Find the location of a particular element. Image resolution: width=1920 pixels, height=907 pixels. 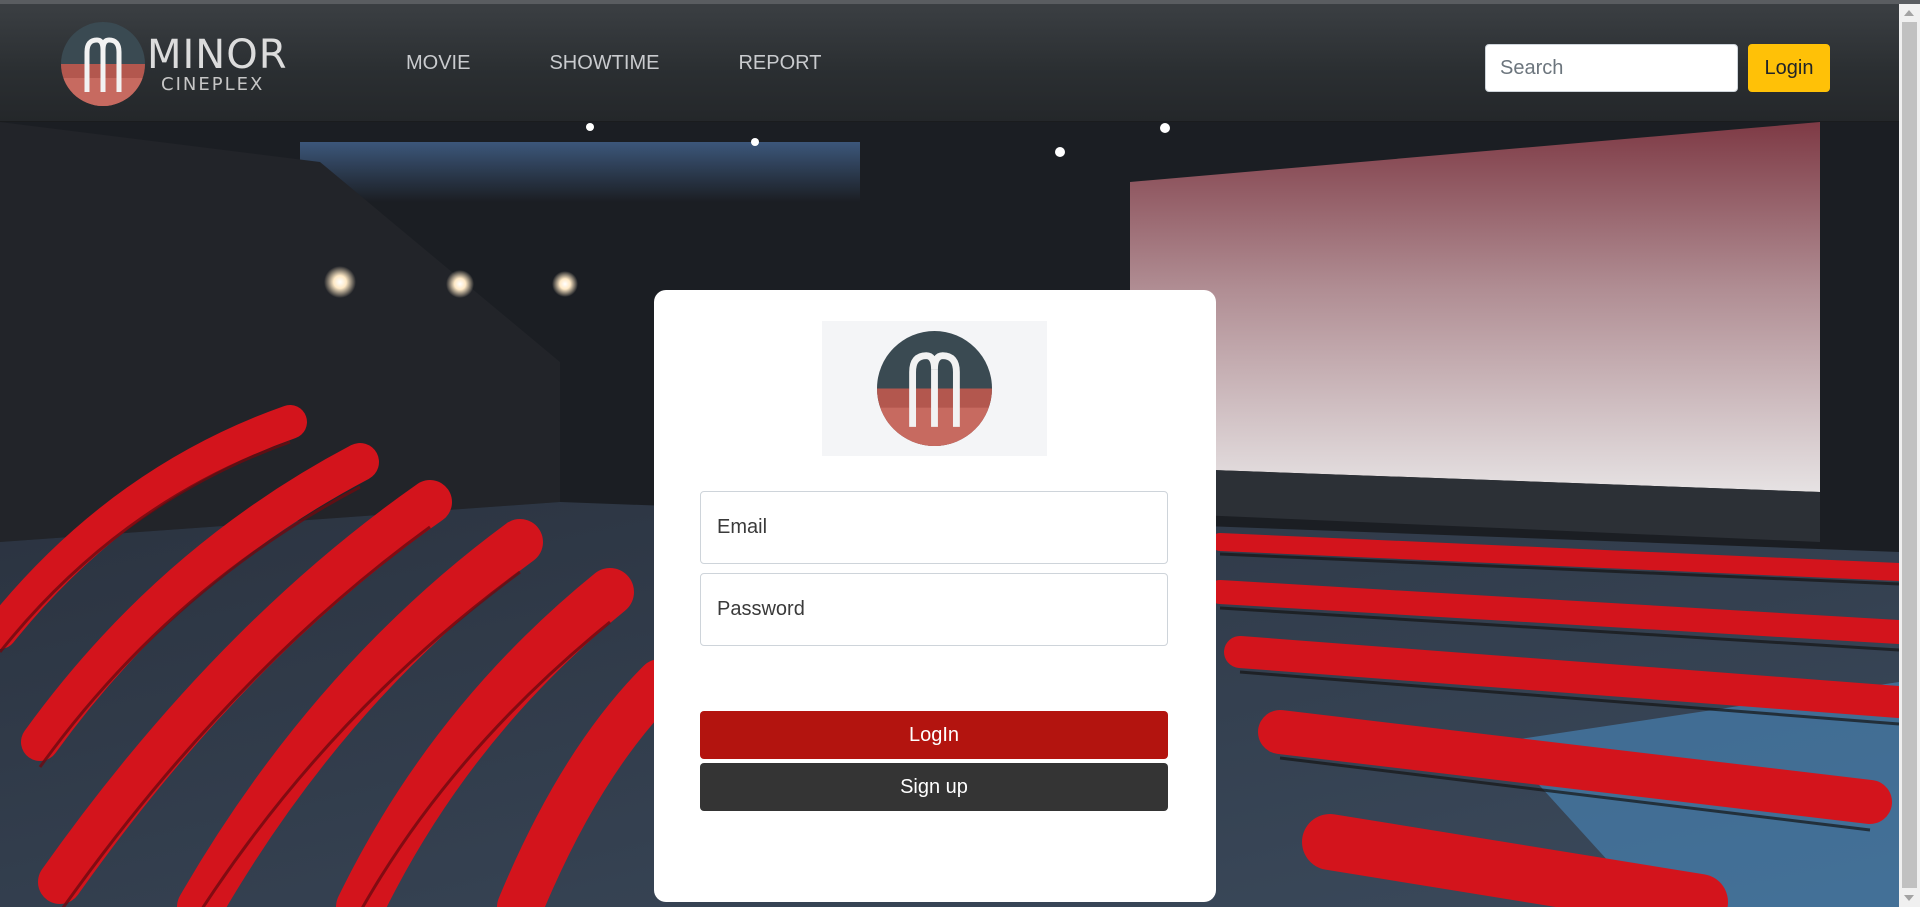

nav-showtime: SHOWTIME is located at coordinates (604, 63).